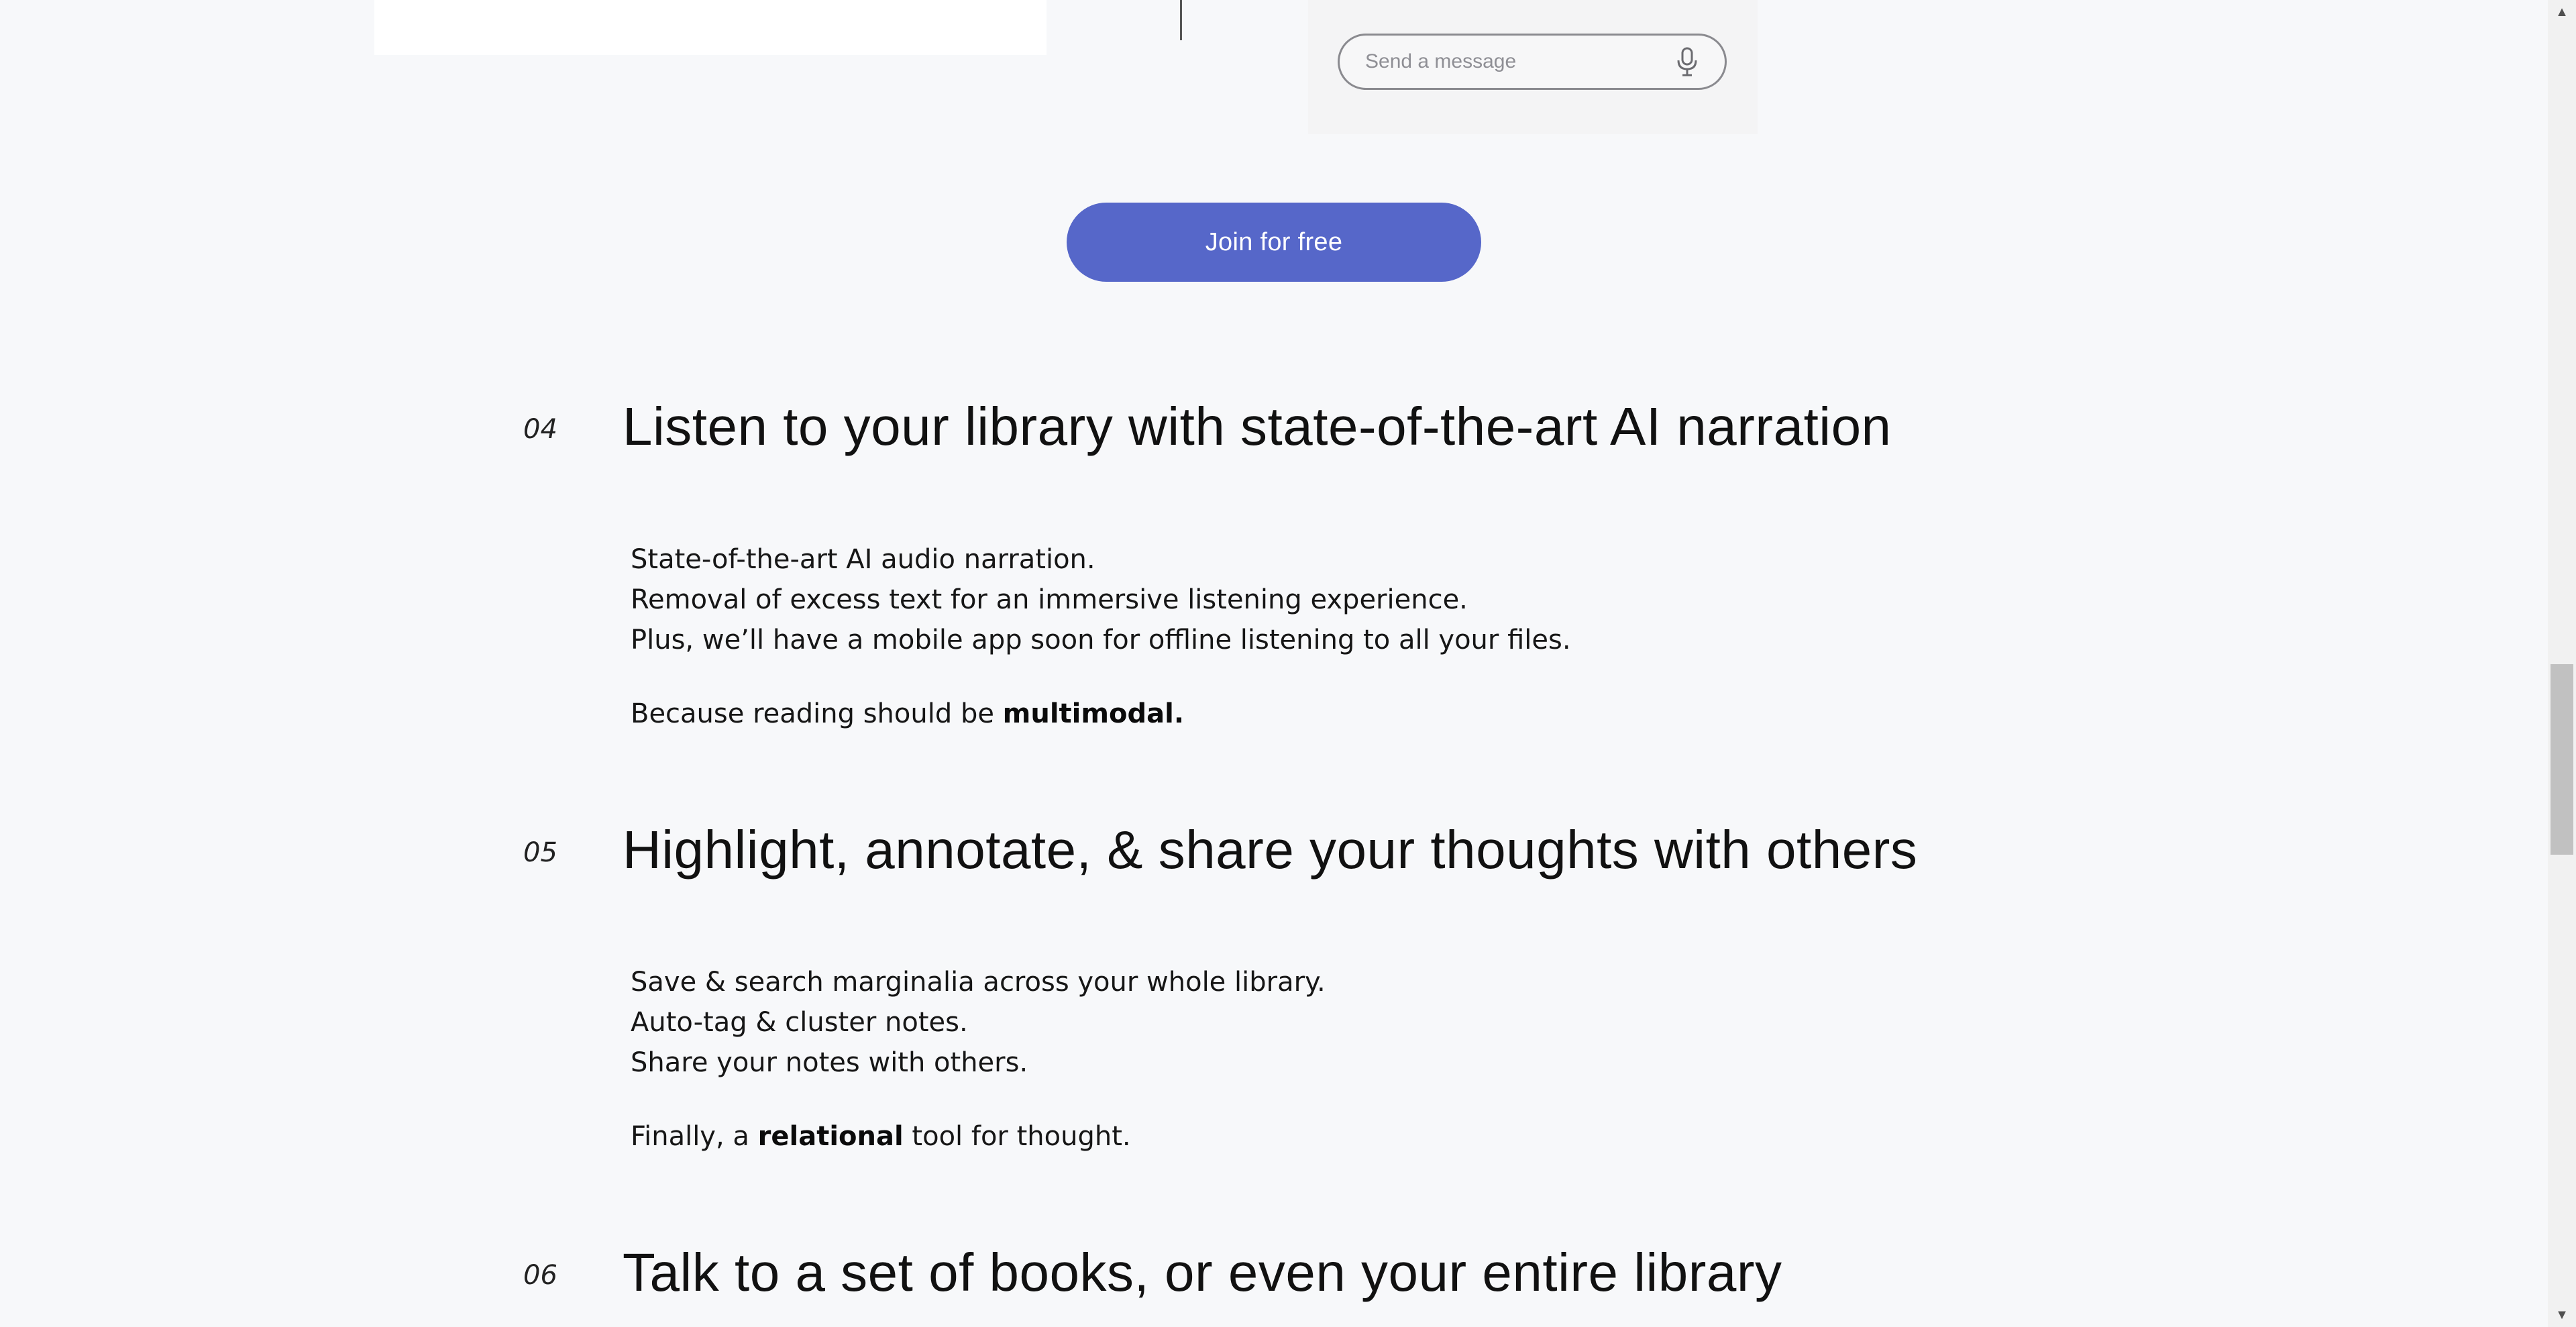 The image size is (2576, 1327). I want to click on scroll-down-arrow-icon: ▼, so click(2562, 1315).